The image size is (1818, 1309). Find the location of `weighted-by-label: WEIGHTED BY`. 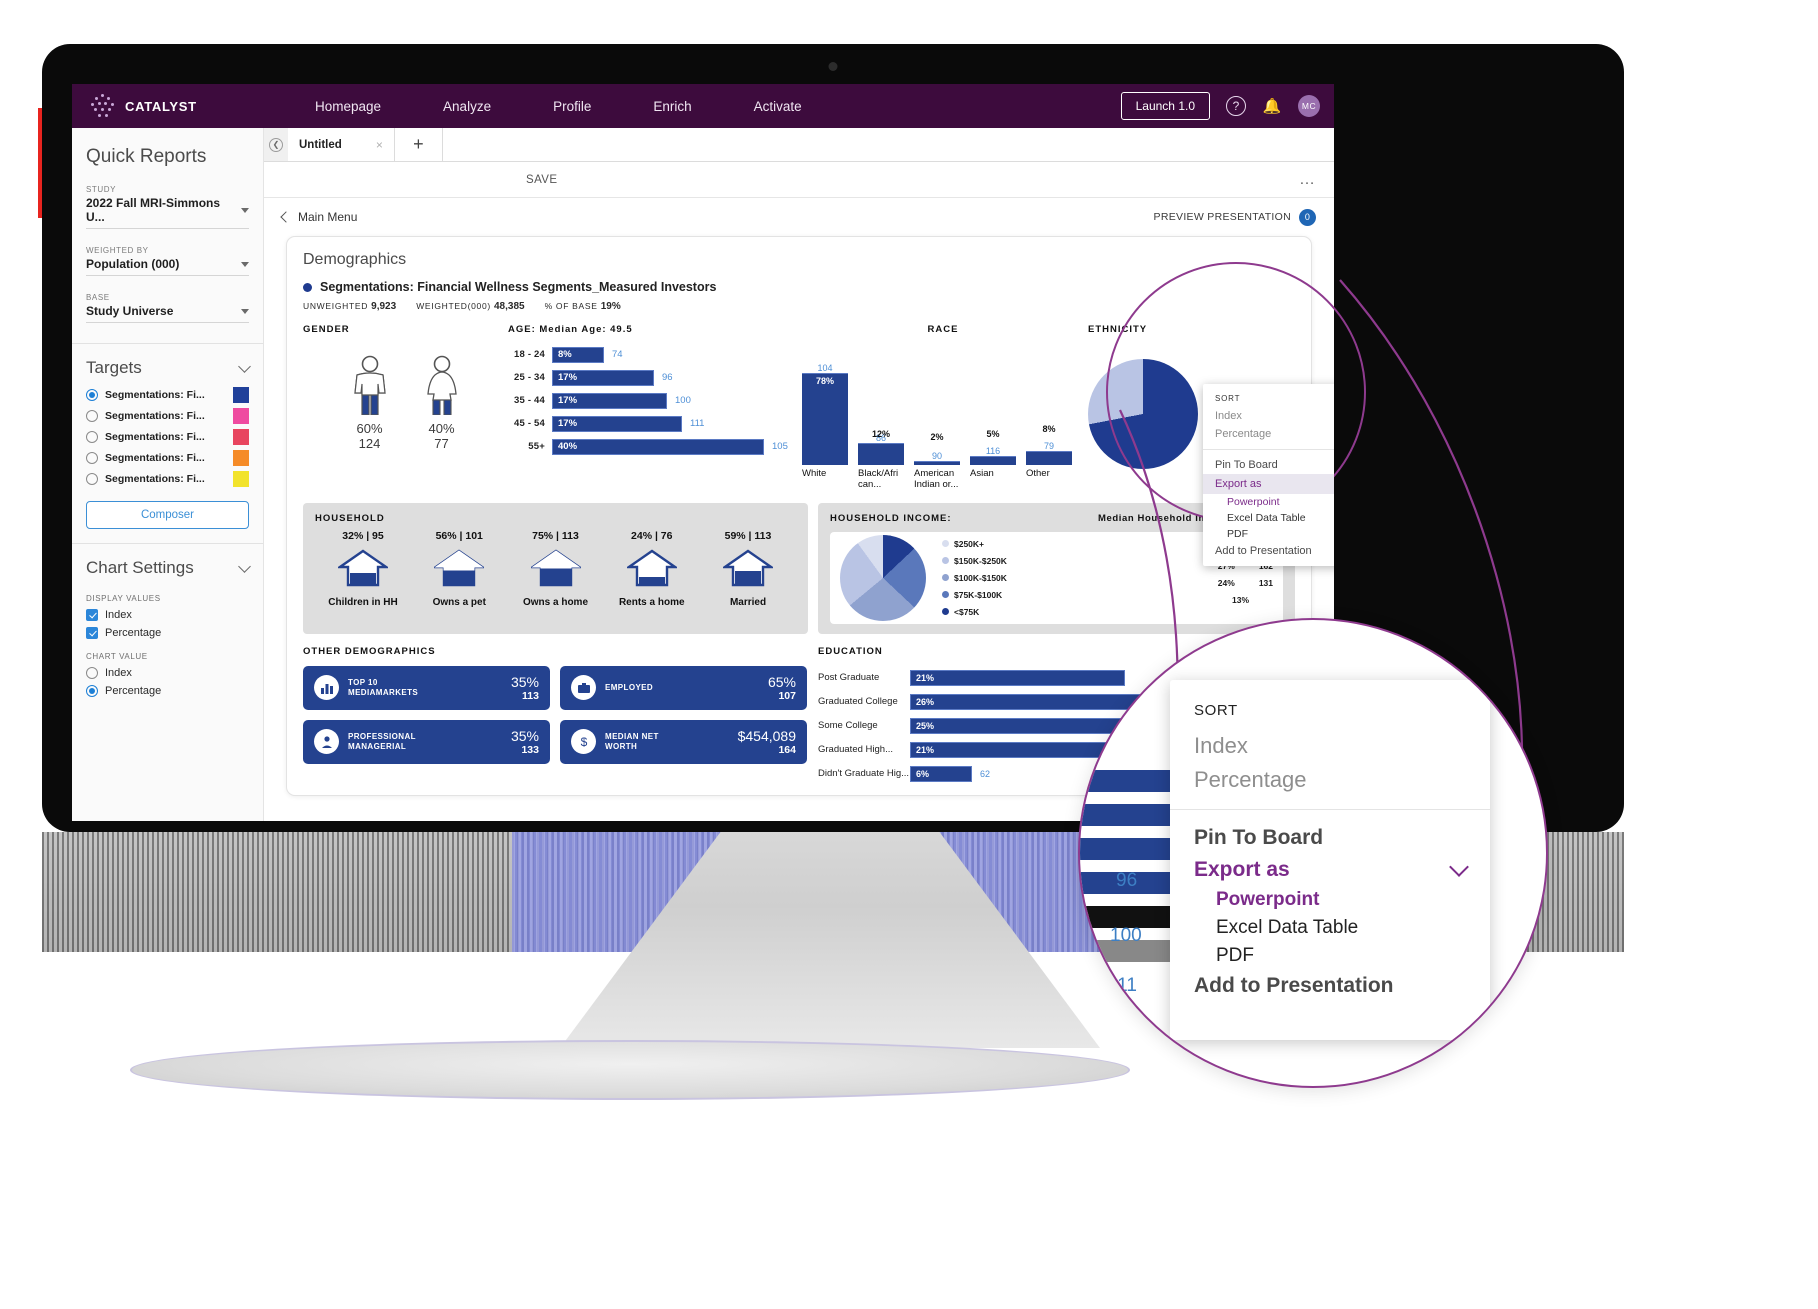

weighted-by-label: WEIGHTED BY is located at coordinates (117, 250).